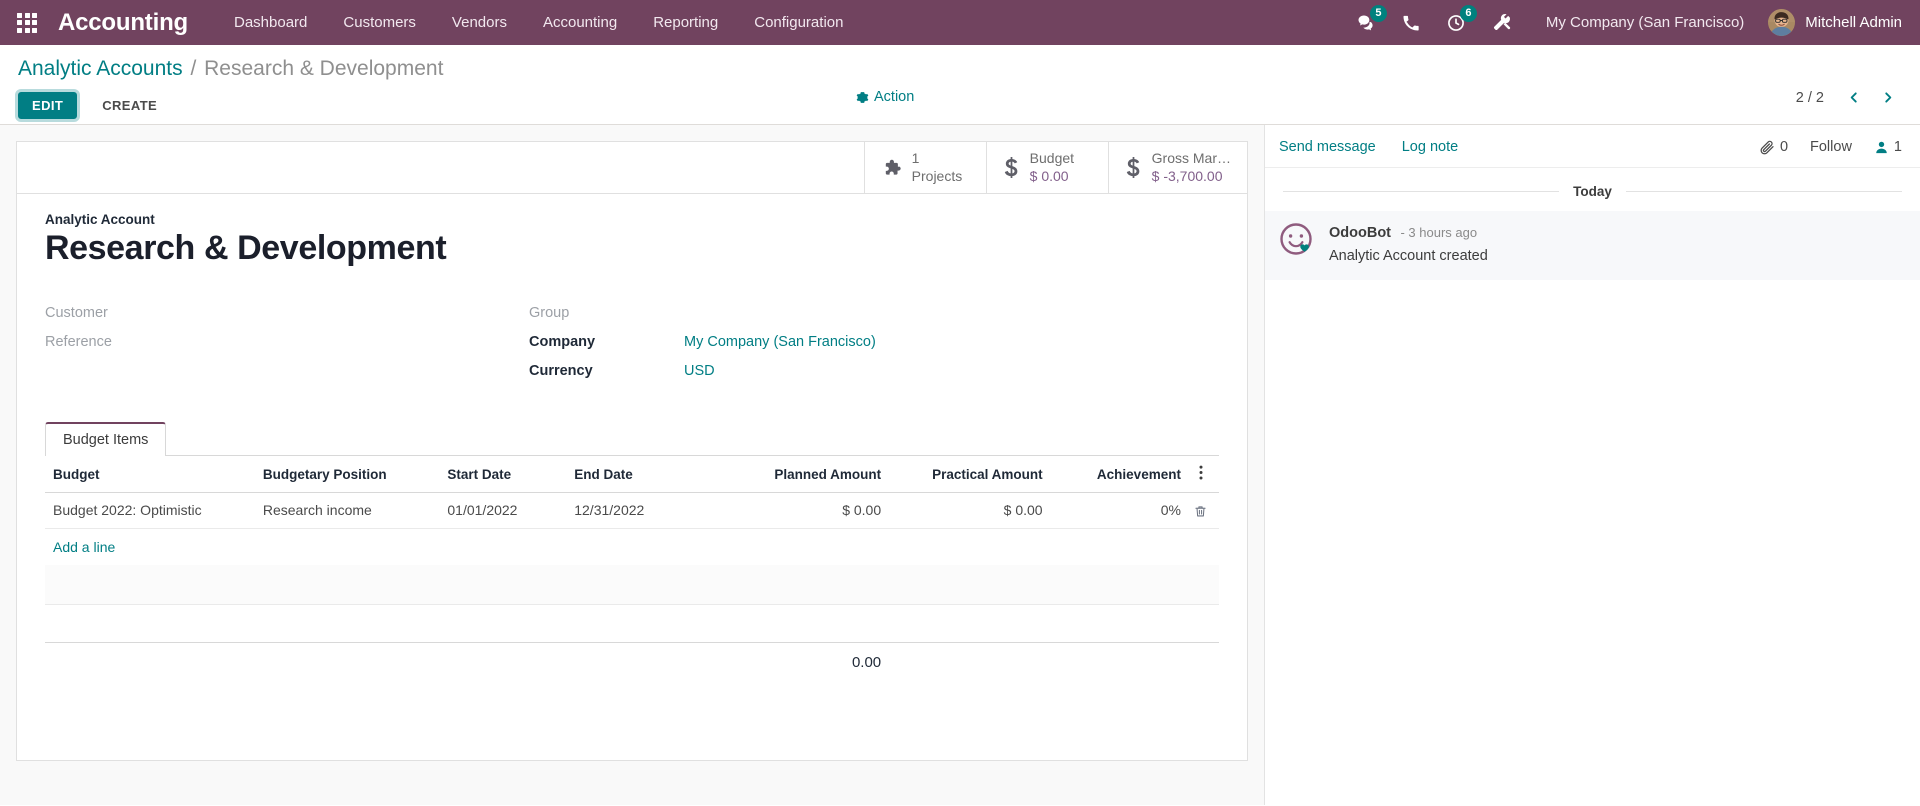 The height and width of the screenshot is (806, 1920). I want to click on action-menu-button: Action, so click(885, 97).